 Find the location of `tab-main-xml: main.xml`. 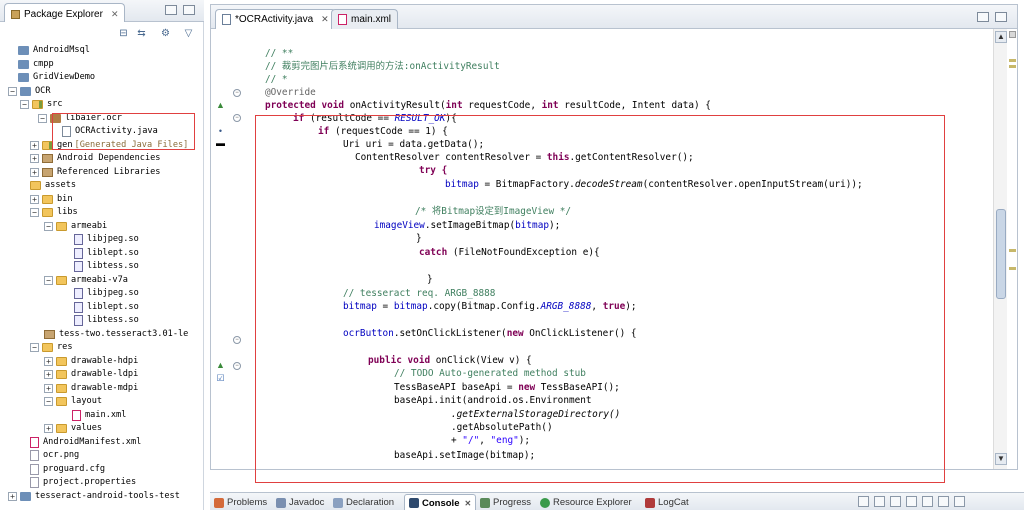

tab-main-xml: main.xml is located at coordinates (365, 19).